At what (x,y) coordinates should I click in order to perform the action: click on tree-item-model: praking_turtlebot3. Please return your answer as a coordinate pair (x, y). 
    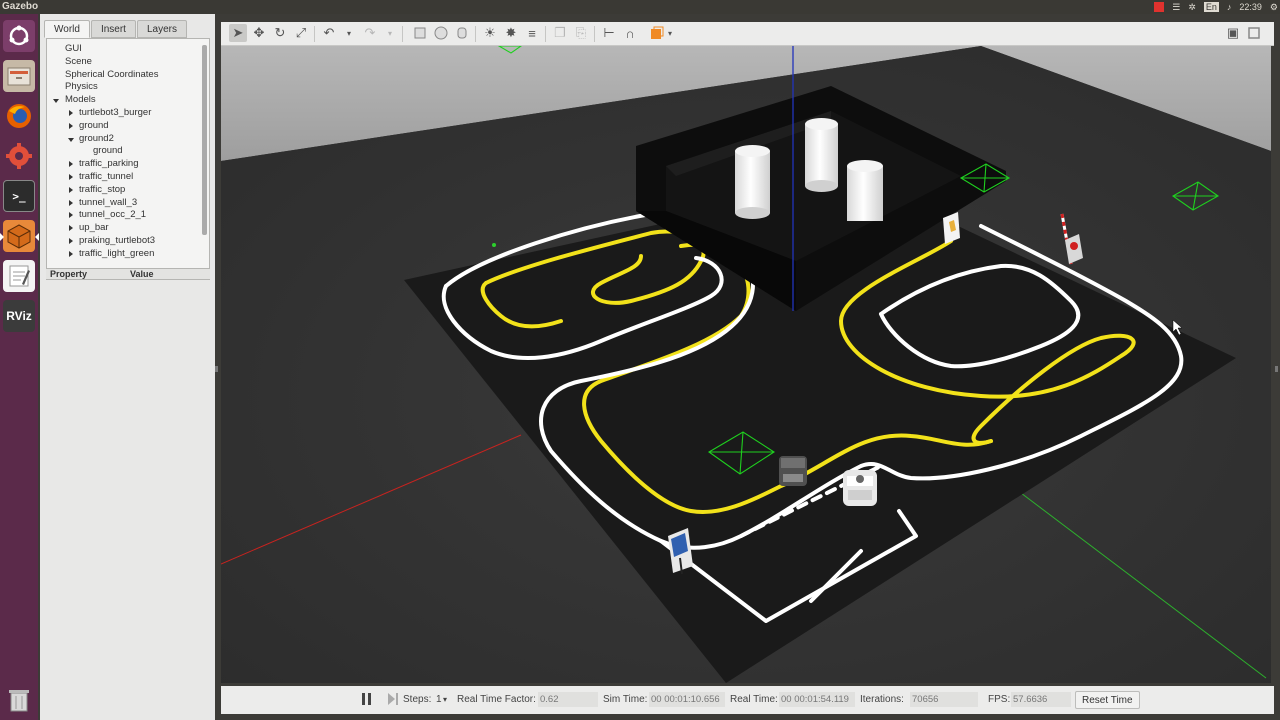
    Looking at the image, I should click on (128, 241).